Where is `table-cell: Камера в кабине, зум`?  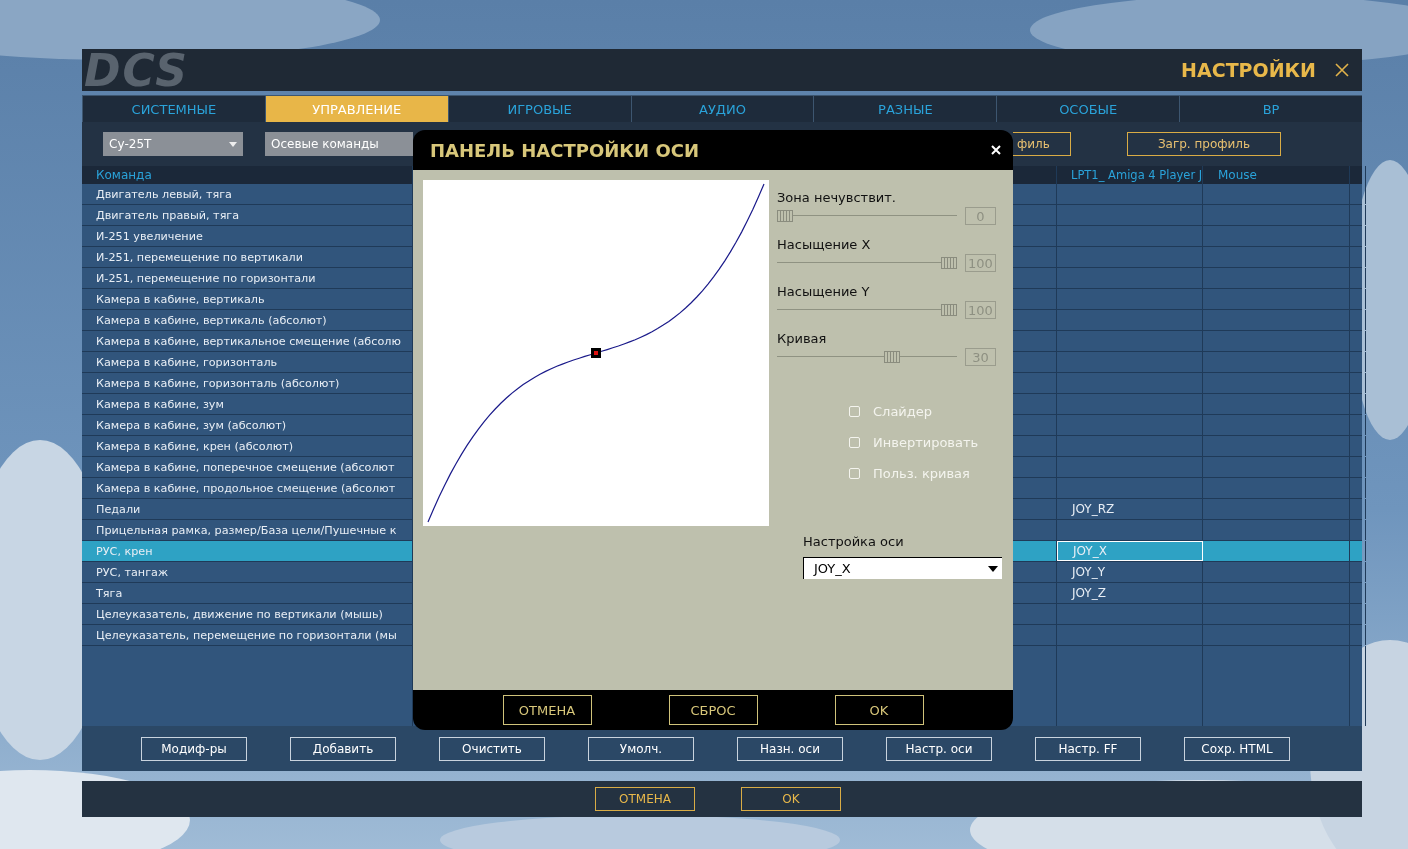 table-cell: Камера в кабине, зум is located at coordinates (160, 404).